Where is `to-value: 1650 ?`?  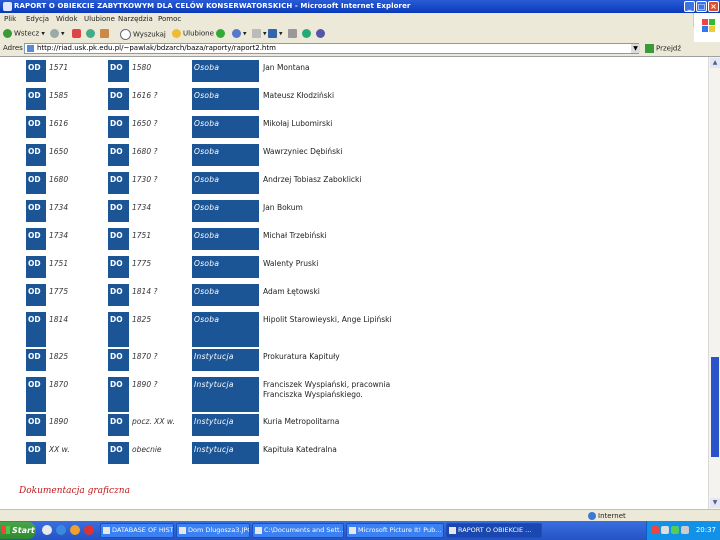
to-value: 1650 ? is located at coordinates (145, 123).